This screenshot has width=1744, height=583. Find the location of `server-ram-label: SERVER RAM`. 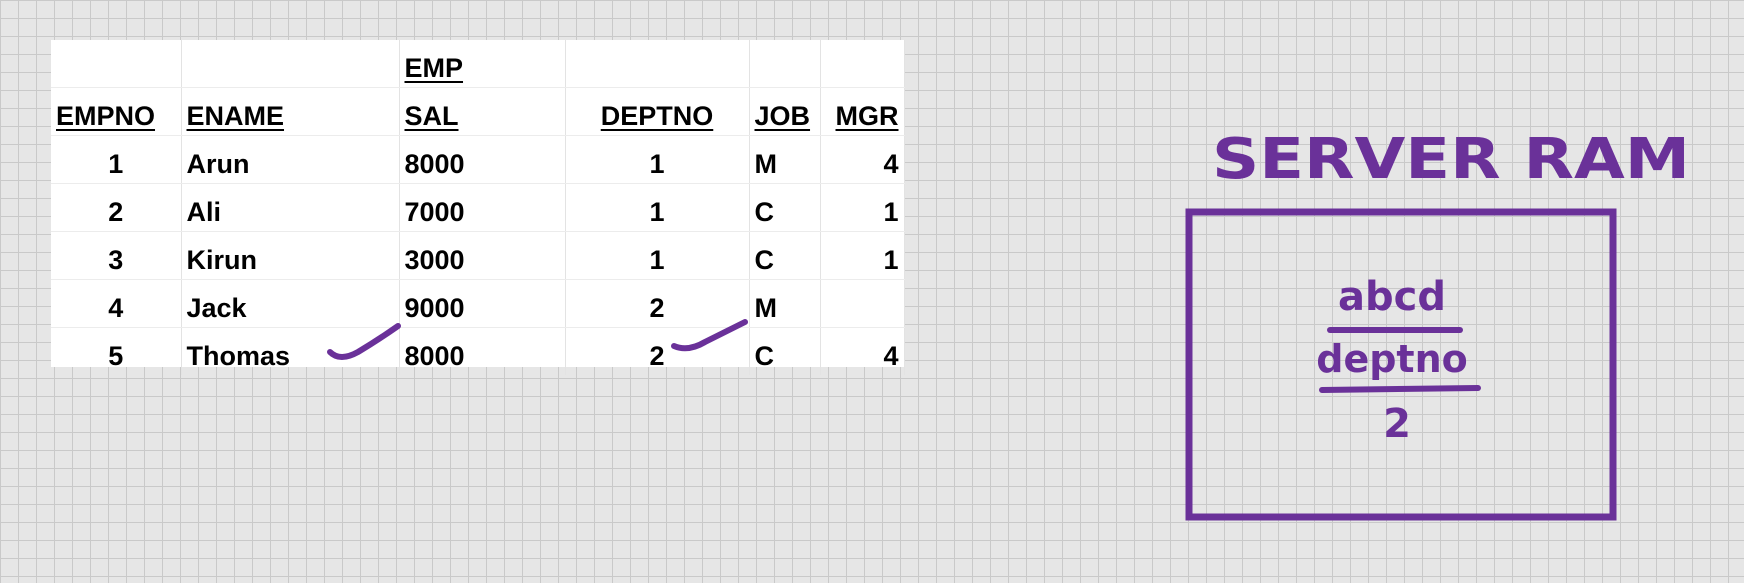

server-ram-label: SERVER RAM is located at coordinates (1451, 159).